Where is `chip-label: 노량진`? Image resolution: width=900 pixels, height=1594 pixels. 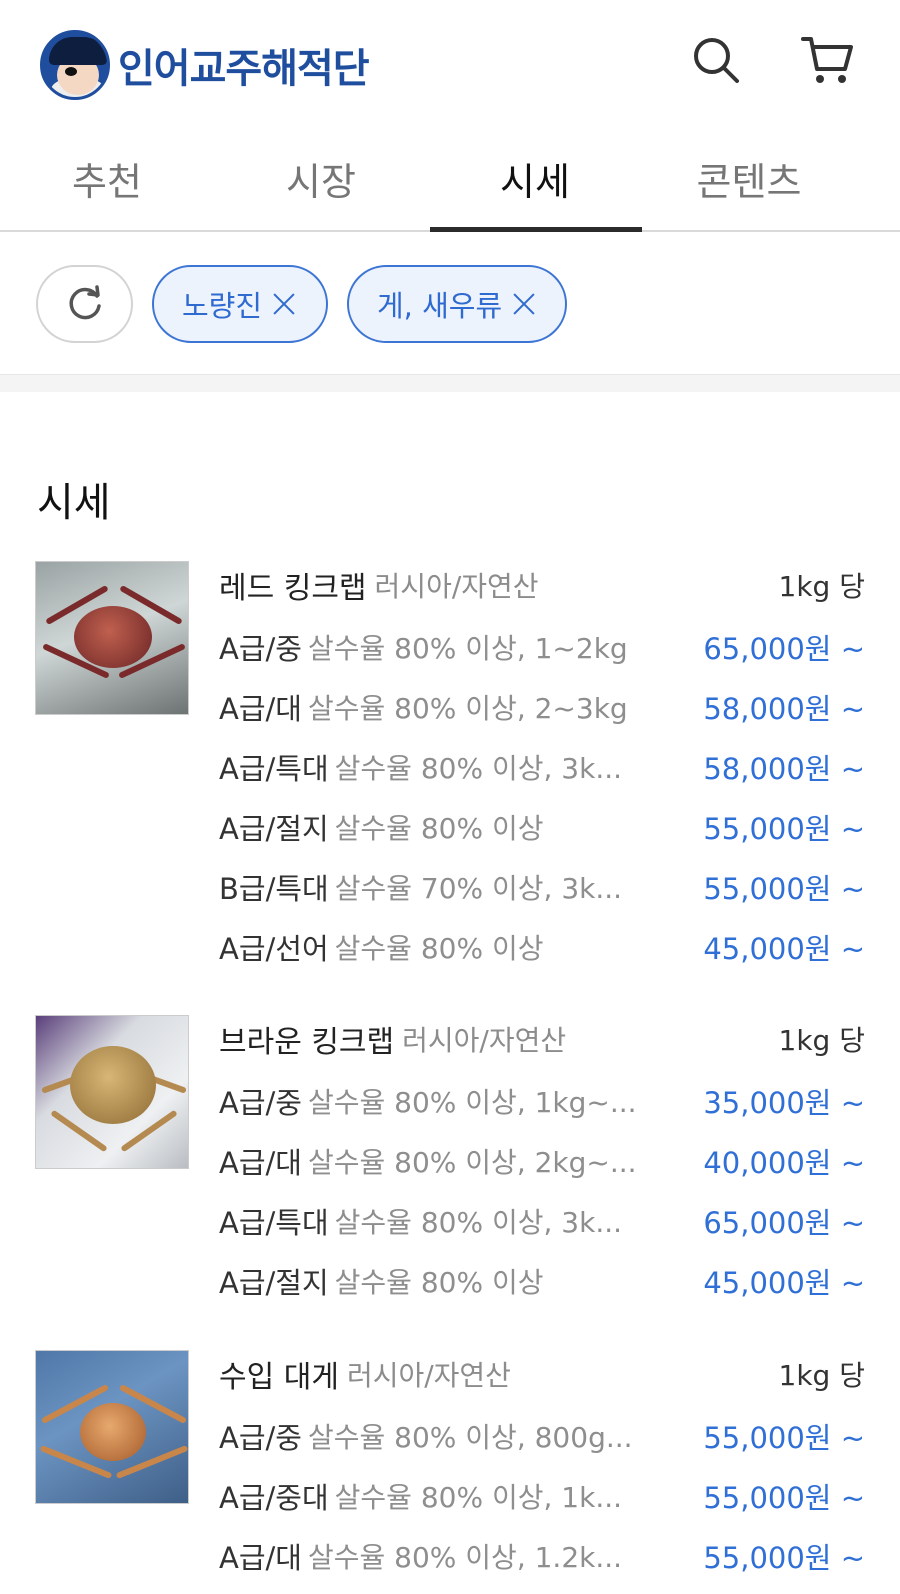
chip-label: 노량진 is located at coordinates (222, 306).